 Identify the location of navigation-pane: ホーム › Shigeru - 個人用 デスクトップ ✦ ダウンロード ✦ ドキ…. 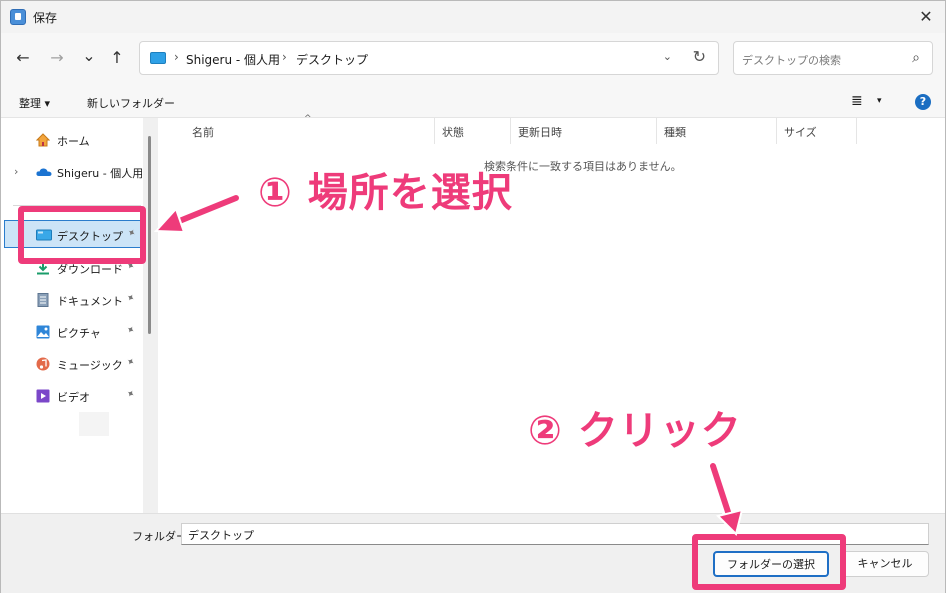
(79, 315).